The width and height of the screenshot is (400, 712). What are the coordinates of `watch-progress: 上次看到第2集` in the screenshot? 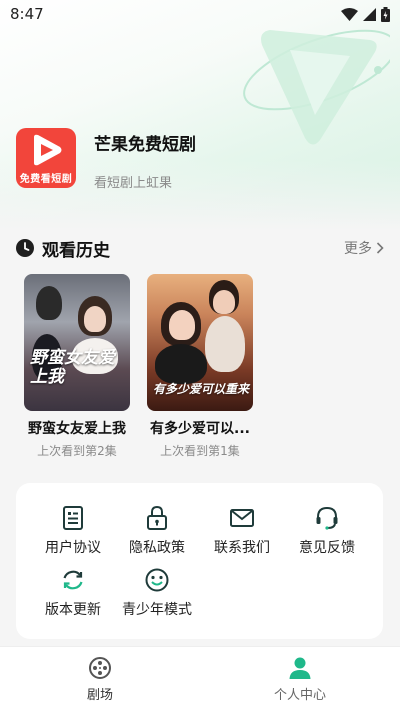 It's located at (77, 451).